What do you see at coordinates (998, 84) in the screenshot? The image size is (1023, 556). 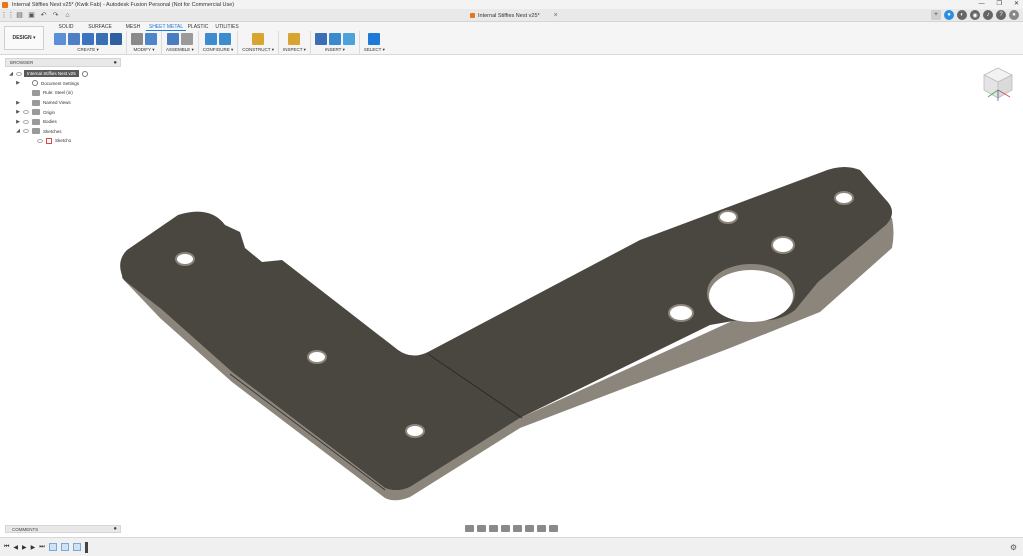 I see `viewcube` at bounding box center [998, 84].